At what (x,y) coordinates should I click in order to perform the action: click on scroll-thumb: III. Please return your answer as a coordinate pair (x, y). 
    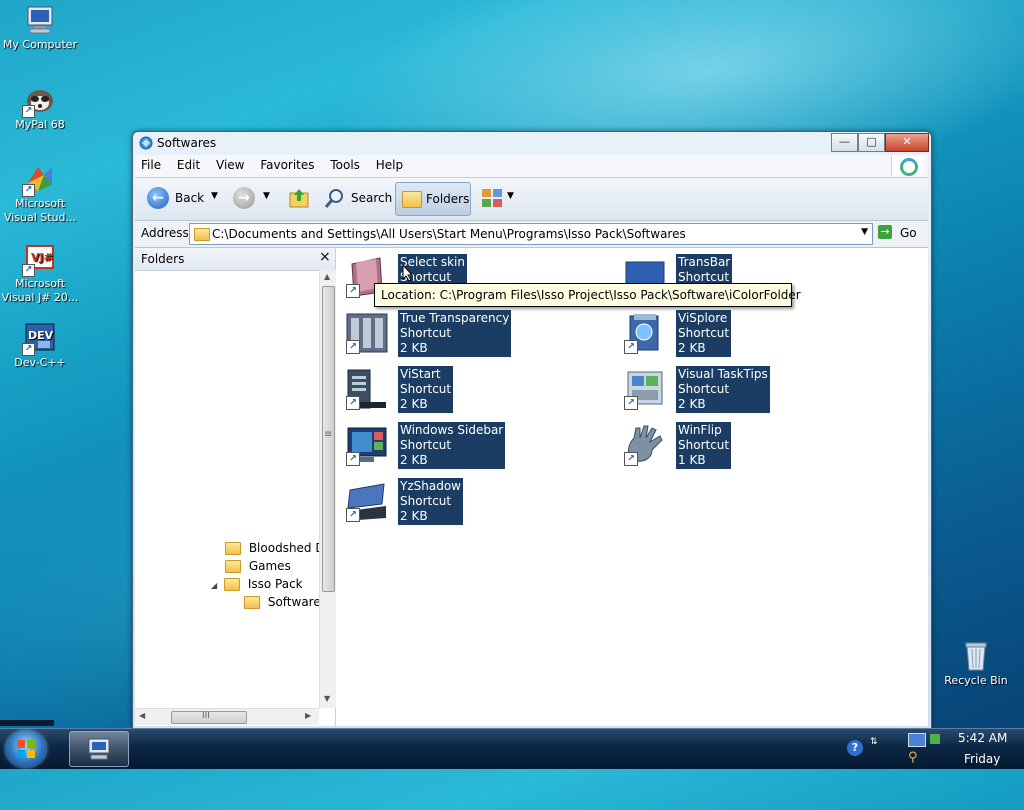
    Looking at the image, I should click on (209, 717).